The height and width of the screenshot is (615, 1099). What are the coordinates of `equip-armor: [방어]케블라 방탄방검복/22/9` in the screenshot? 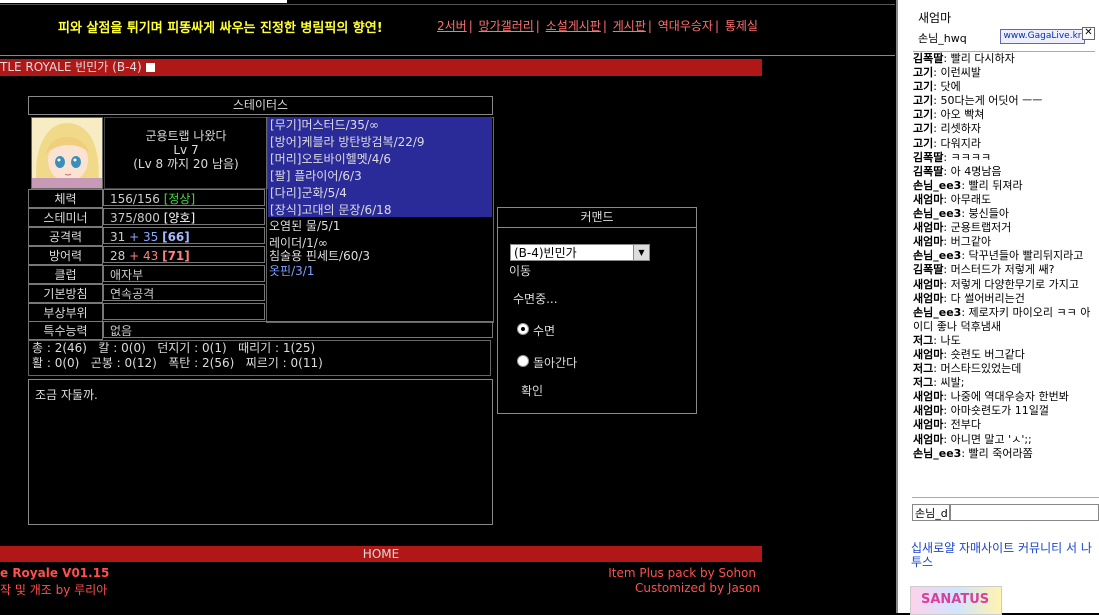 It's located at (347, 142).